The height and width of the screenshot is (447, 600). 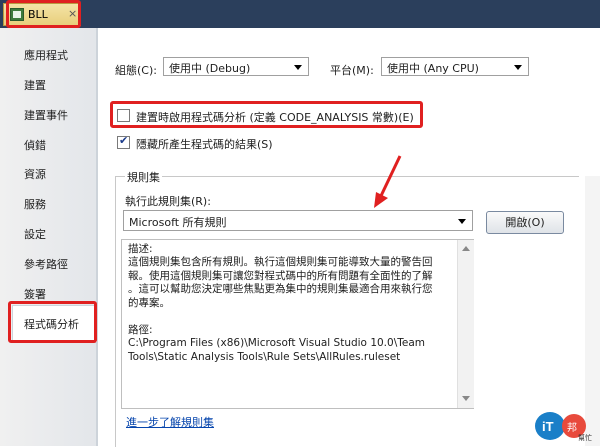 I want to click on suppress-generated-results-label: 隱藏所產生程式碼的結果(S), so click(x=204, y=144).